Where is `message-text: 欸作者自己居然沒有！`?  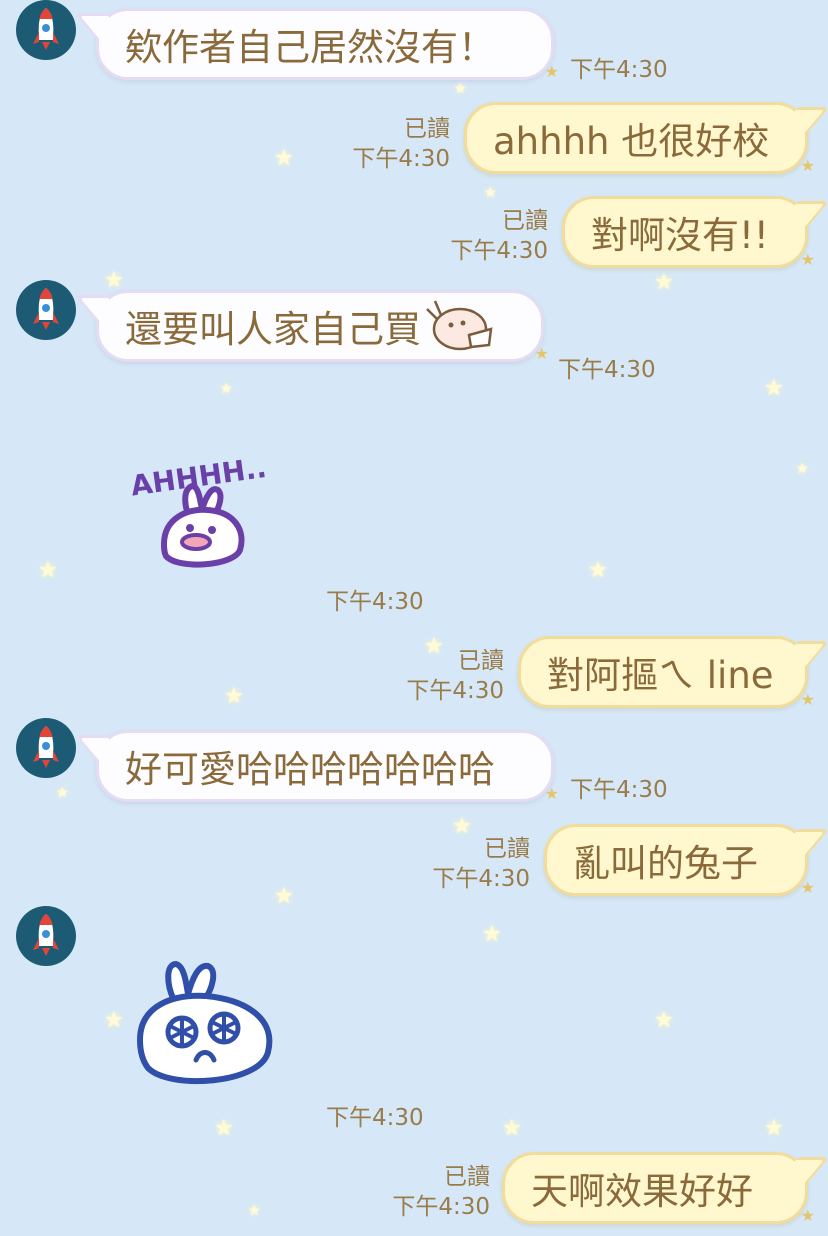
message-text: 欸作者自己居然沒有！ is located at coordinates (310, 47).